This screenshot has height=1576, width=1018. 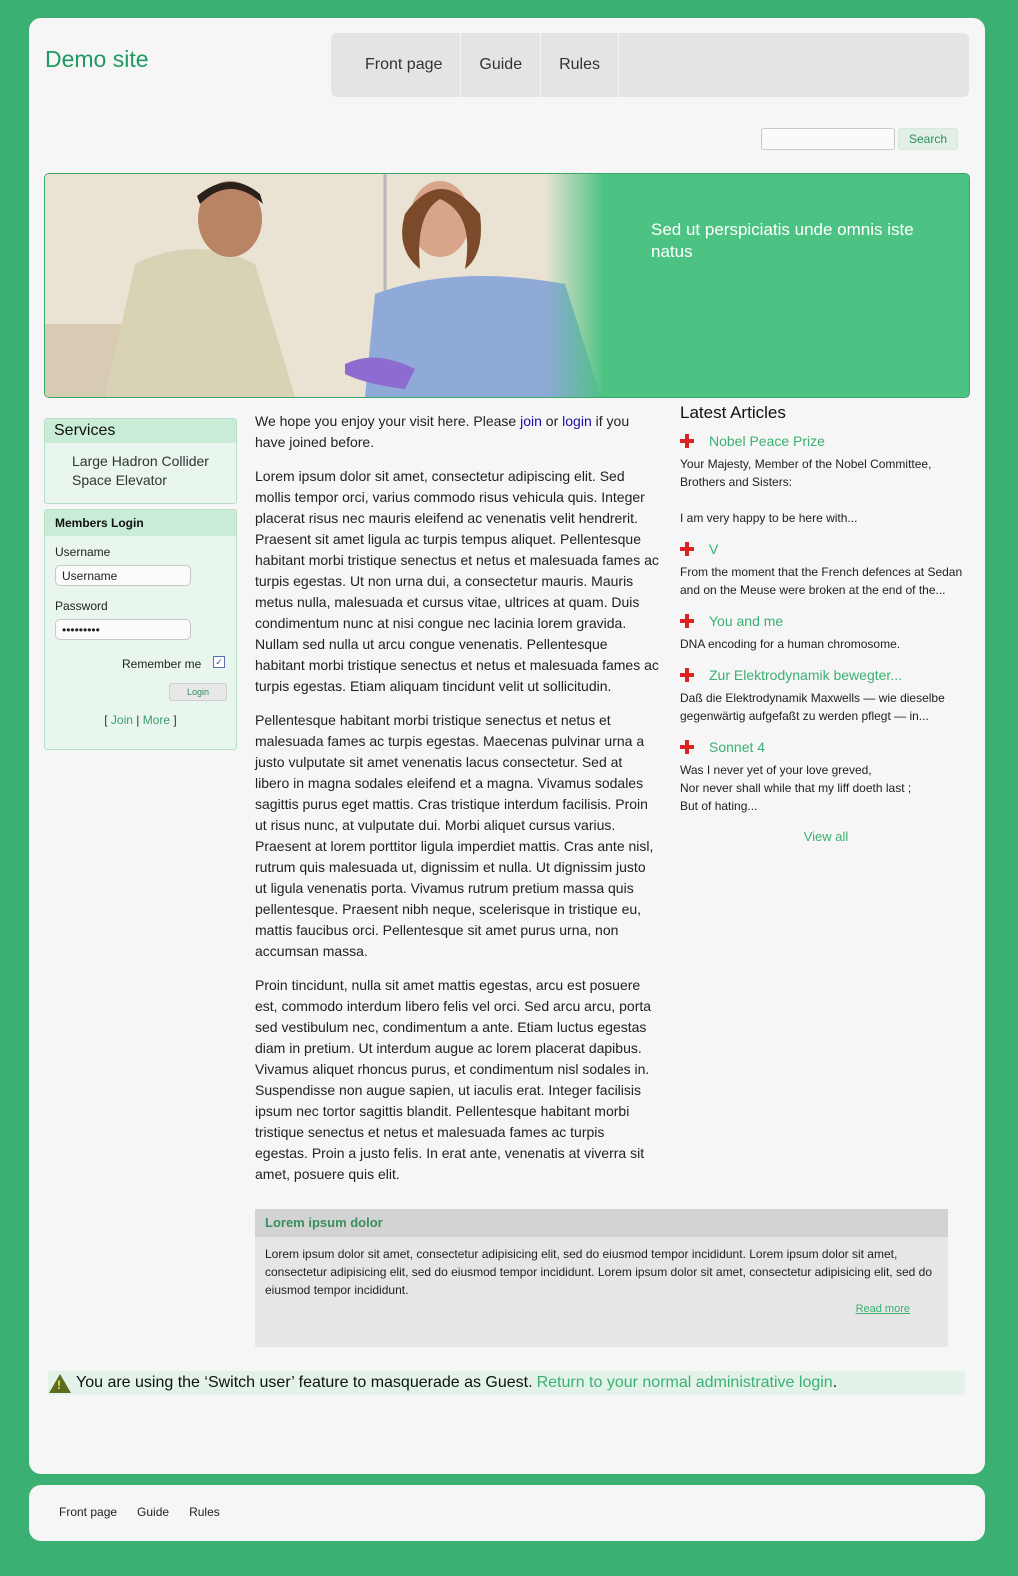 What do you see at coordinates (123, 575) in the screenshot?
I see `username-field` at bounding box center [123, 575].